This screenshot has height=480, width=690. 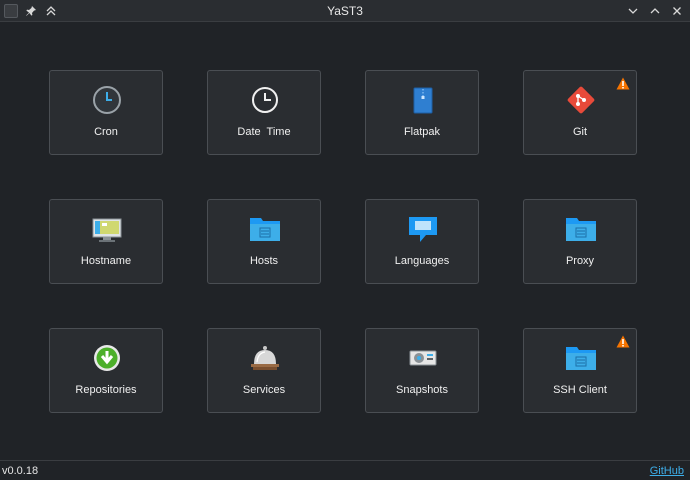 I want to click on module-tile-cron: Cron, so click(x=106, y=112).